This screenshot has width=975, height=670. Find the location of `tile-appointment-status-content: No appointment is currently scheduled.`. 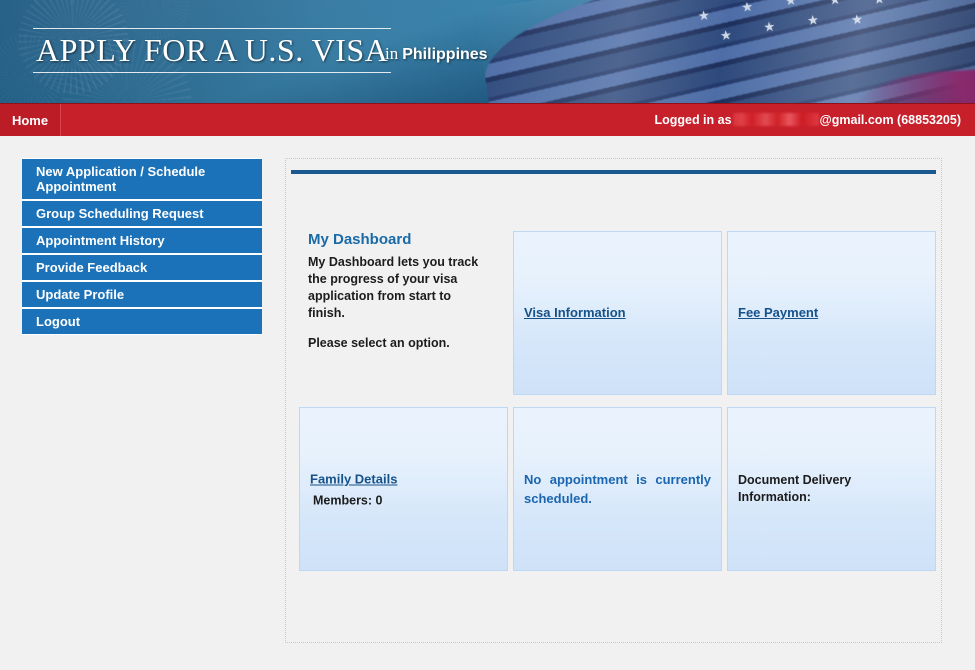

tile-appointment-status-content: No appointment is currently scheduled. is located at coordinates (617, 489).